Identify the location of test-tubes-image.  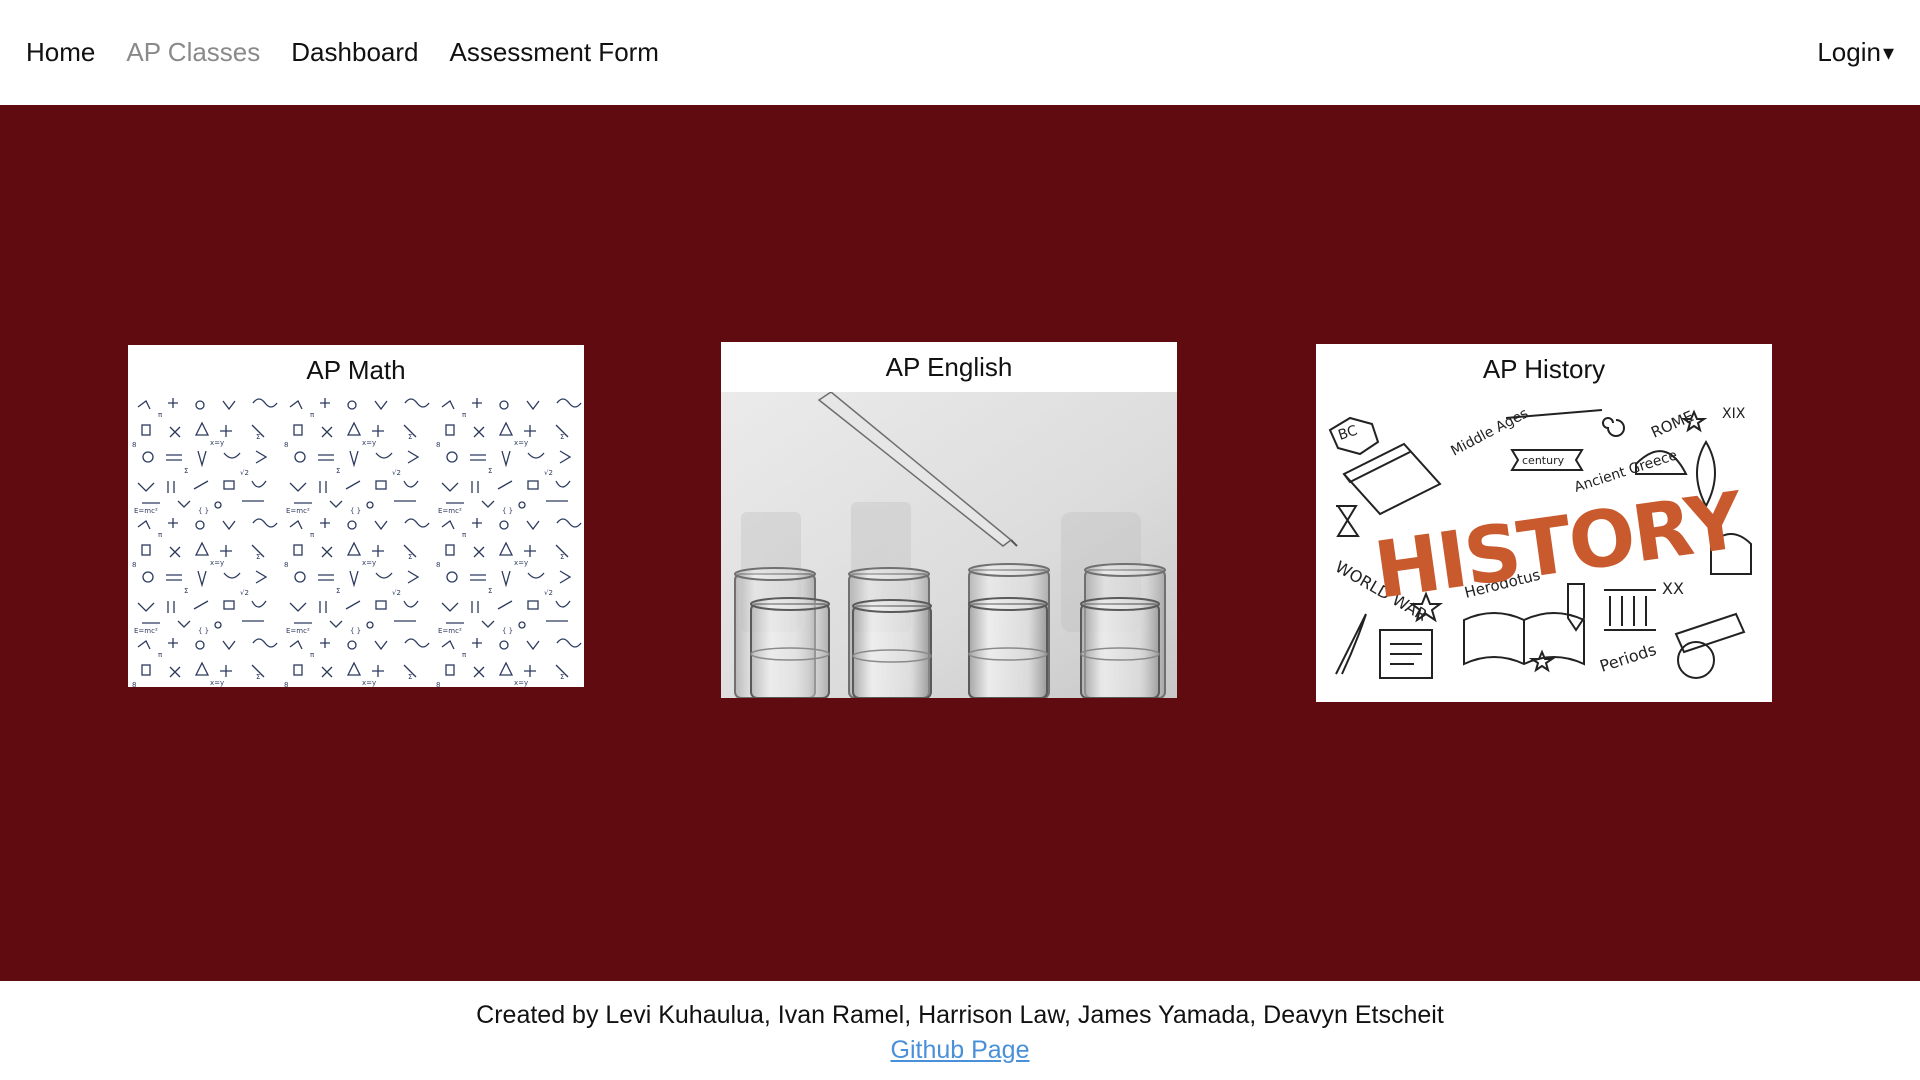
(949, 545).